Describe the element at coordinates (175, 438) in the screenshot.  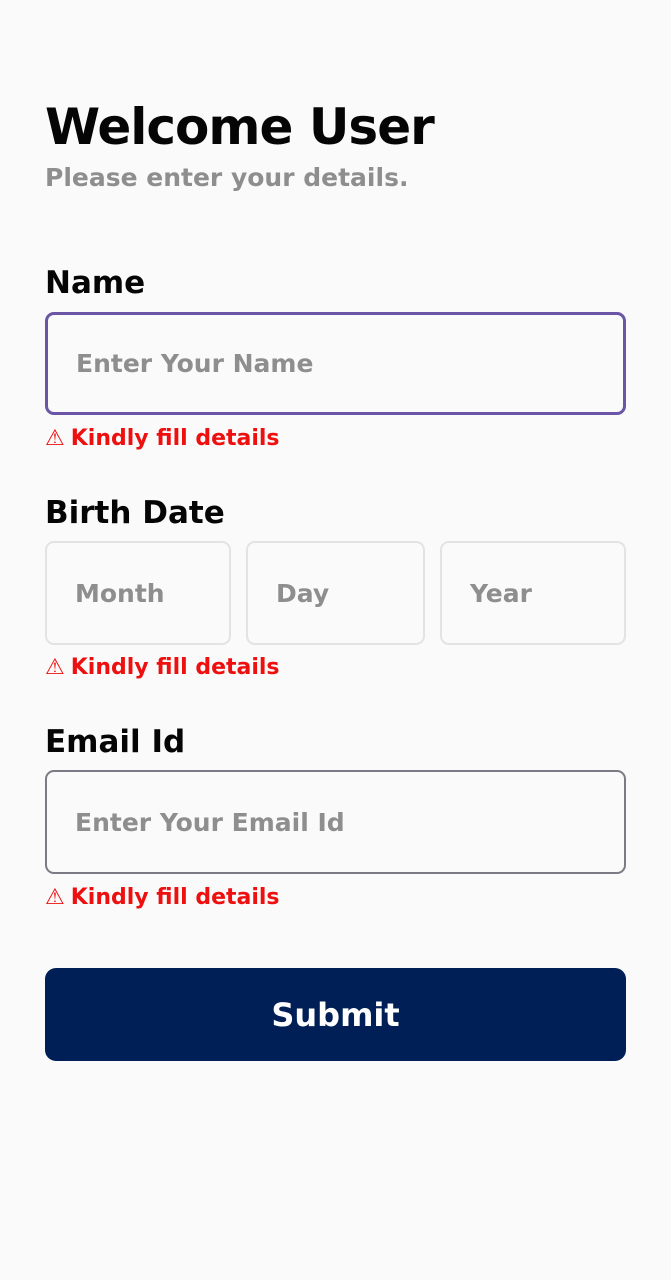
I see `name-error-text: Kindly fill details` at that location.